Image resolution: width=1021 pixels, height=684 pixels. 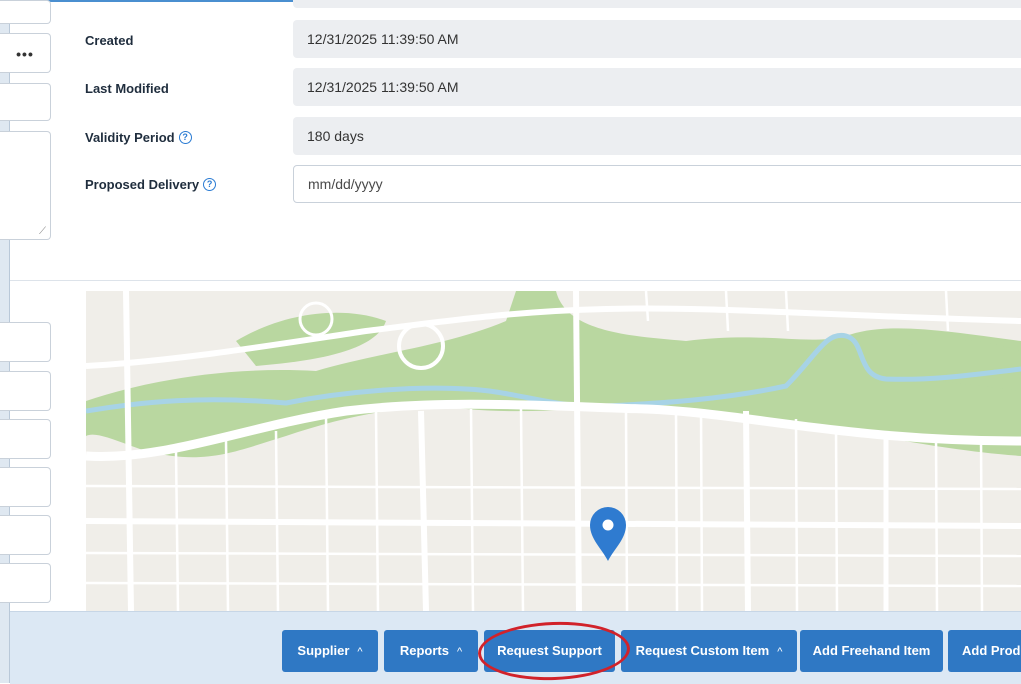 I want to click on section-divider, so click(x=515, y=280).